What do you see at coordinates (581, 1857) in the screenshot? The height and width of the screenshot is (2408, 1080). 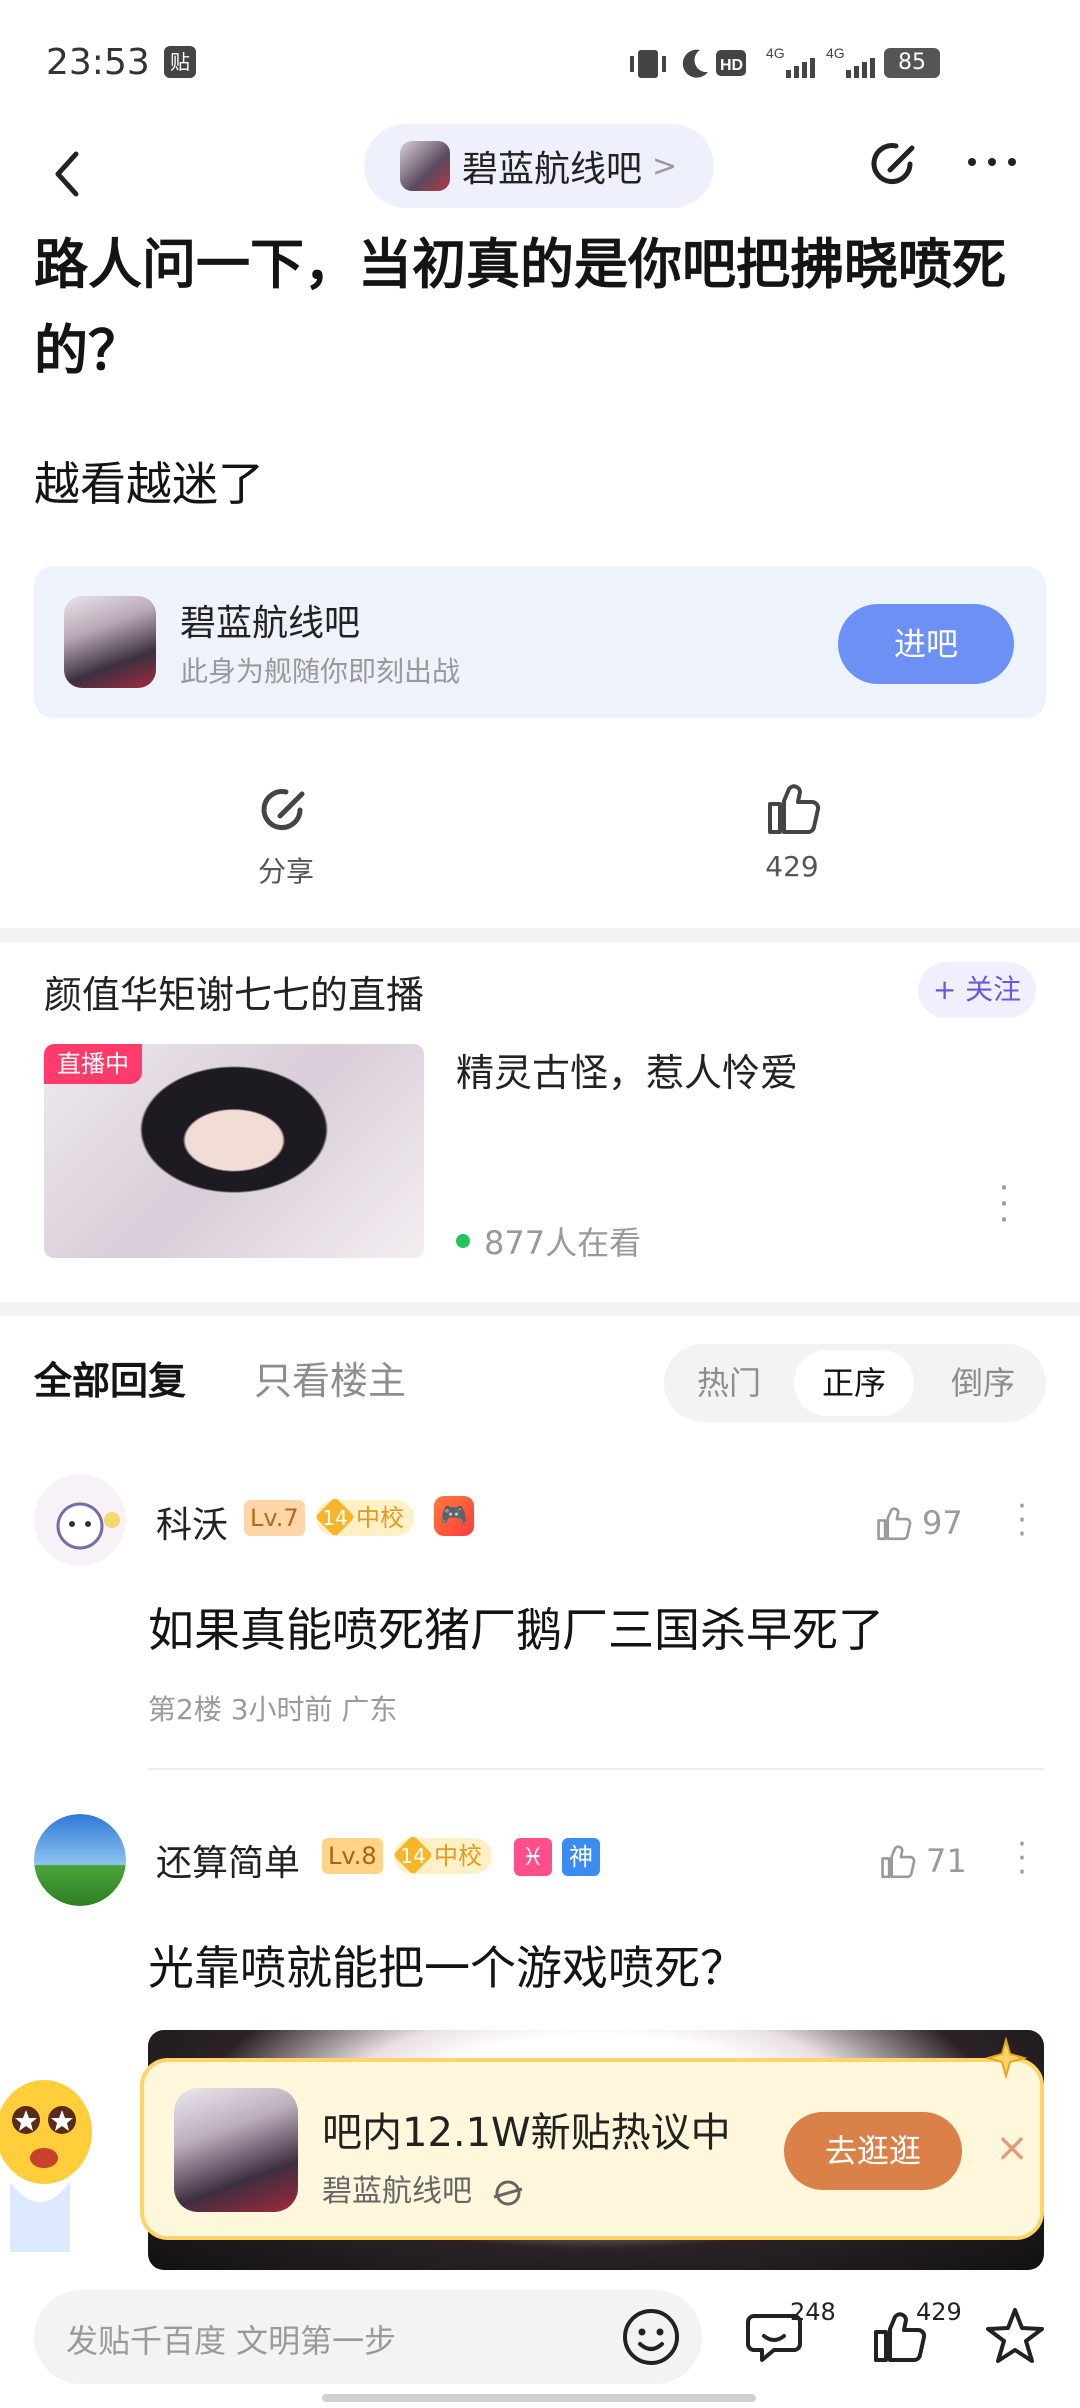 I see `god-badge-icon: 神` at bounding box center [581, 1857].